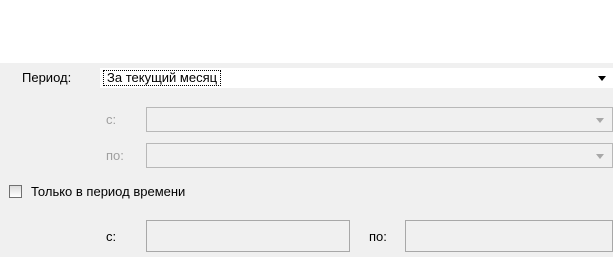  Describe the element at coordinates (356, 78) in the screenshot. I see `period-select: За текущий месяц` at that location.